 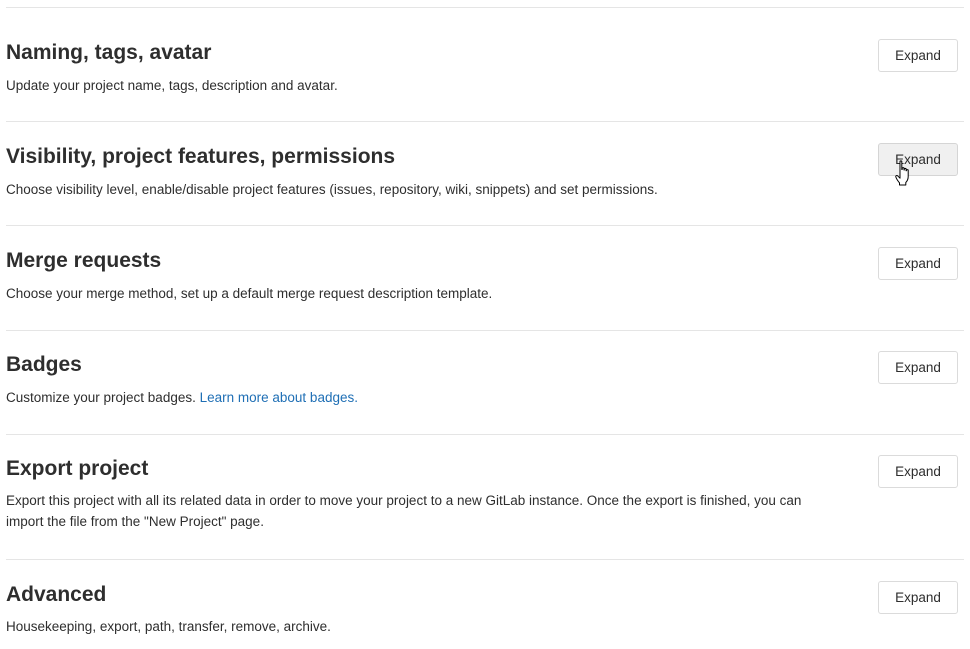 I want to click on expand-button-badges: Expand, so click(x=918, y=367).